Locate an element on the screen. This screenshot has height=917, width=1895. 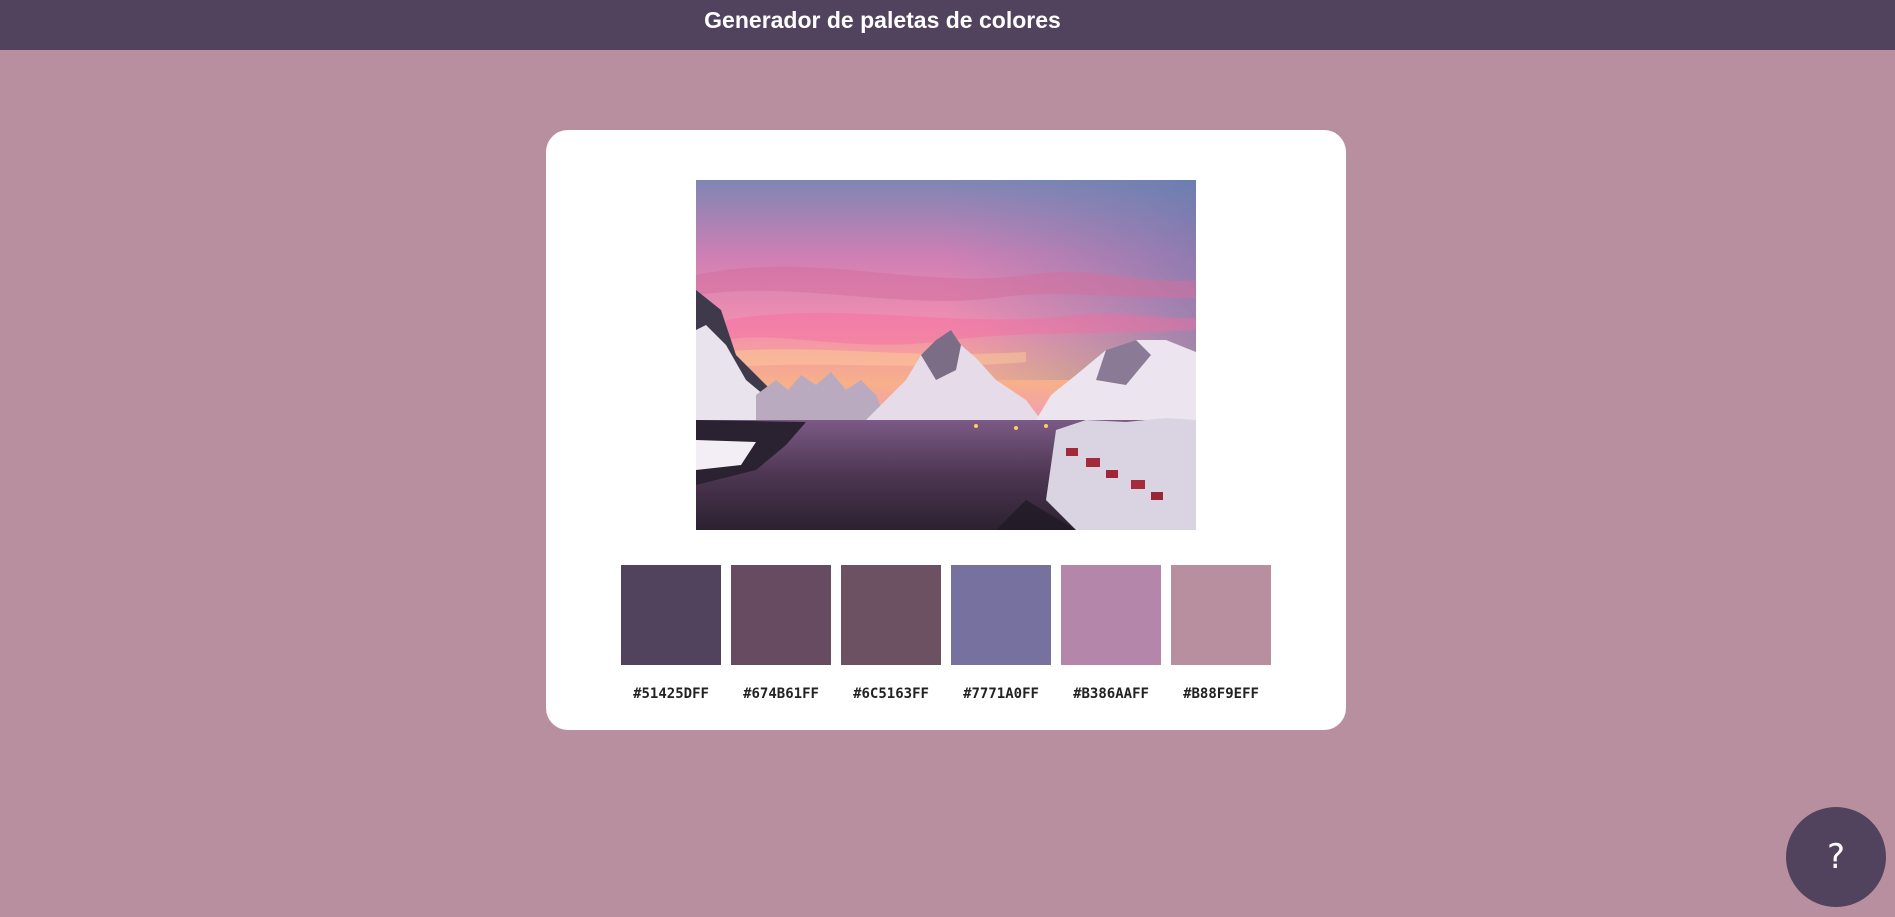
help-button: ? is located at coordinates (1836, 857).